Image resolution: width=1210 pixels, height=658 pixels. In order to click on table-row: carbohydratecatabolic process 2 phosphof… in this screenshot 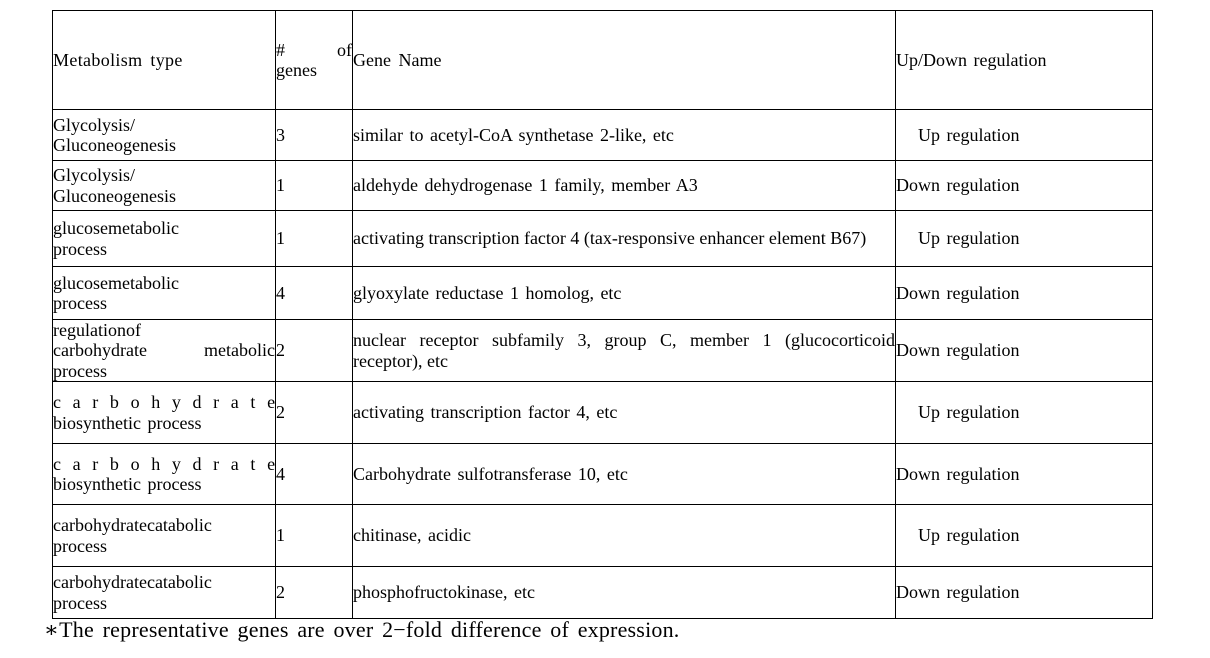, I will do `click(602, 592)`.